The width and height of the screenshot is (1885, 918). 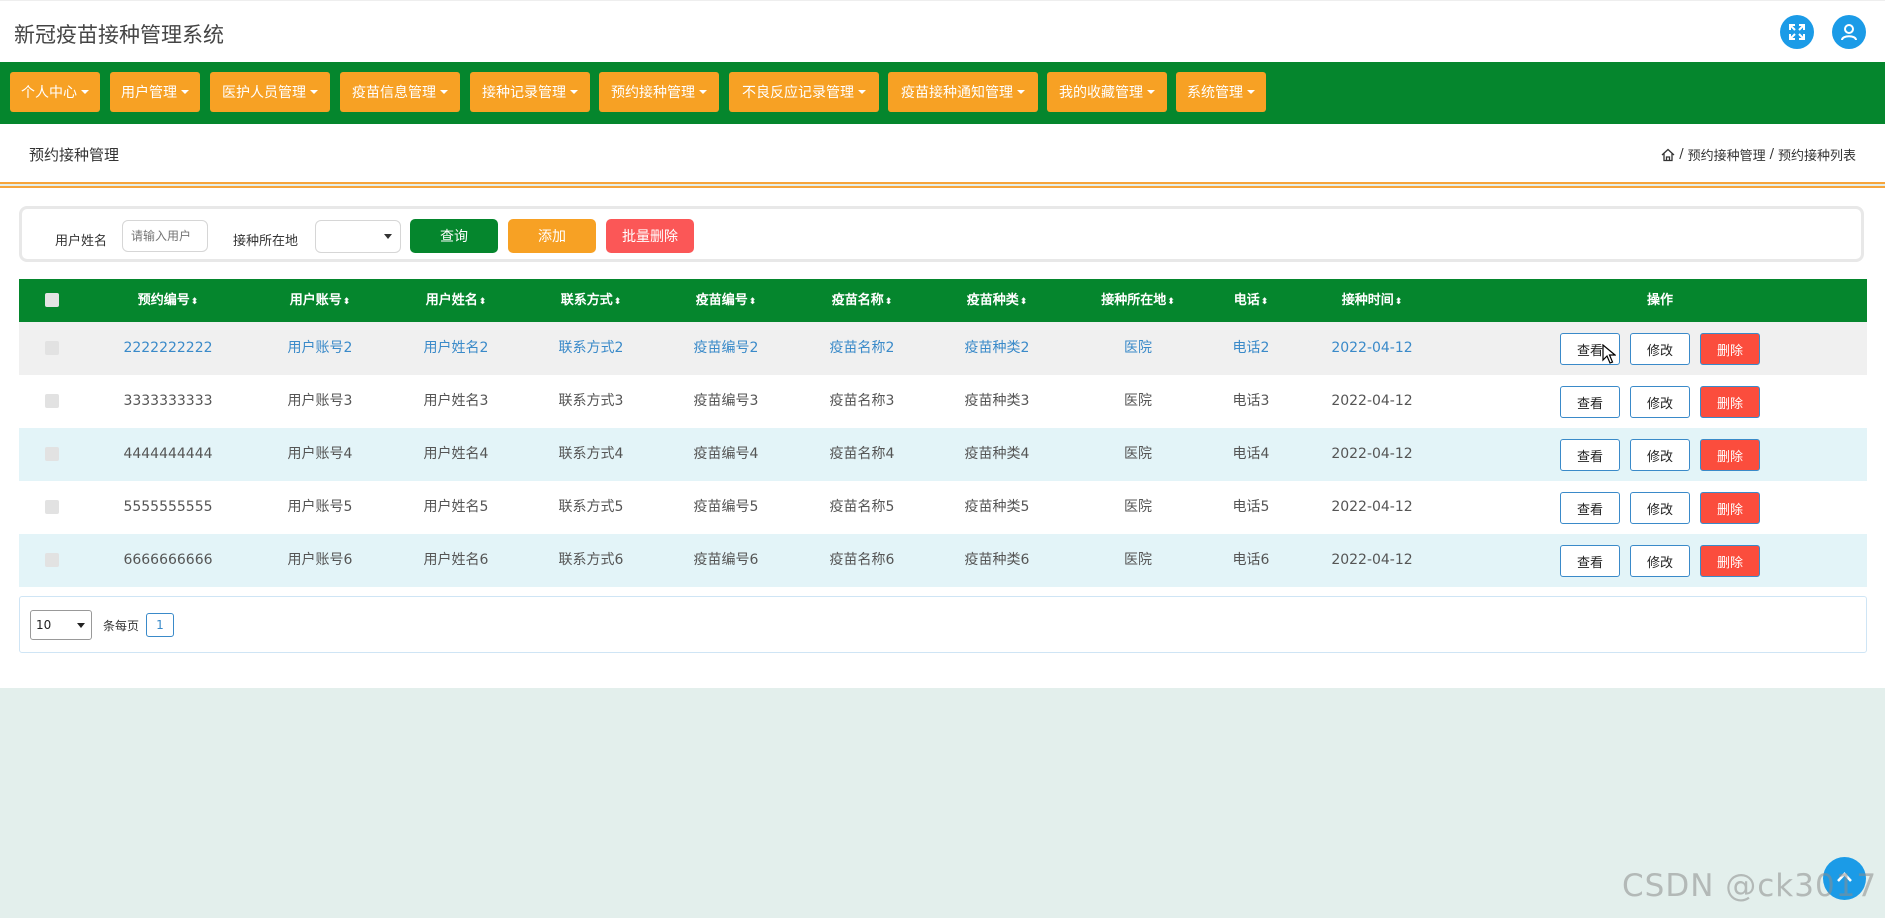 I want to click on nav-item-personal-center: 个人中心, so click(x=55, y=92).